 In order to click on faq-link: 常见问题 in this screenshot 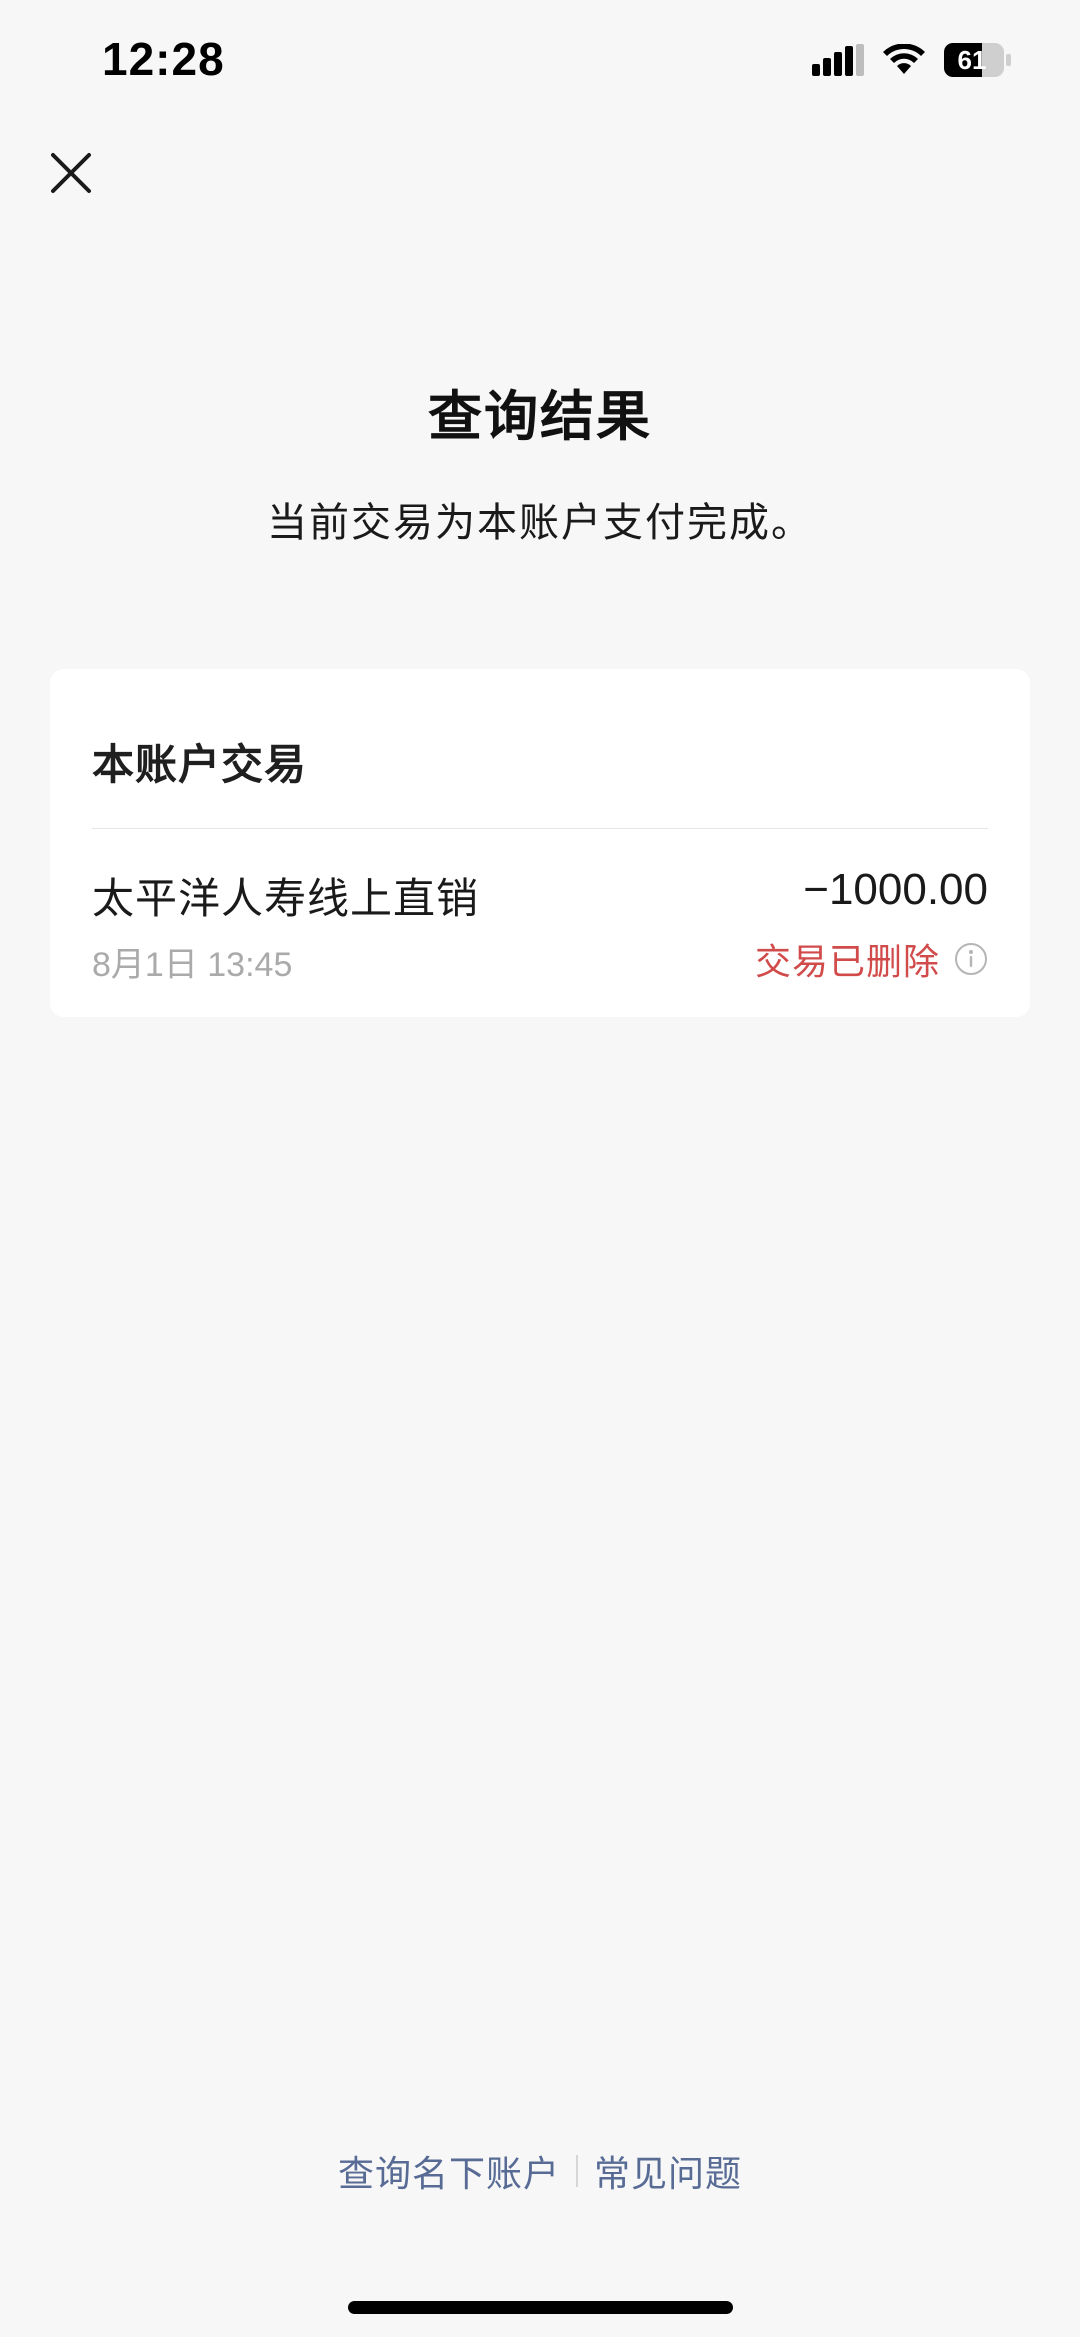, I will do `click(668, 2171)`.